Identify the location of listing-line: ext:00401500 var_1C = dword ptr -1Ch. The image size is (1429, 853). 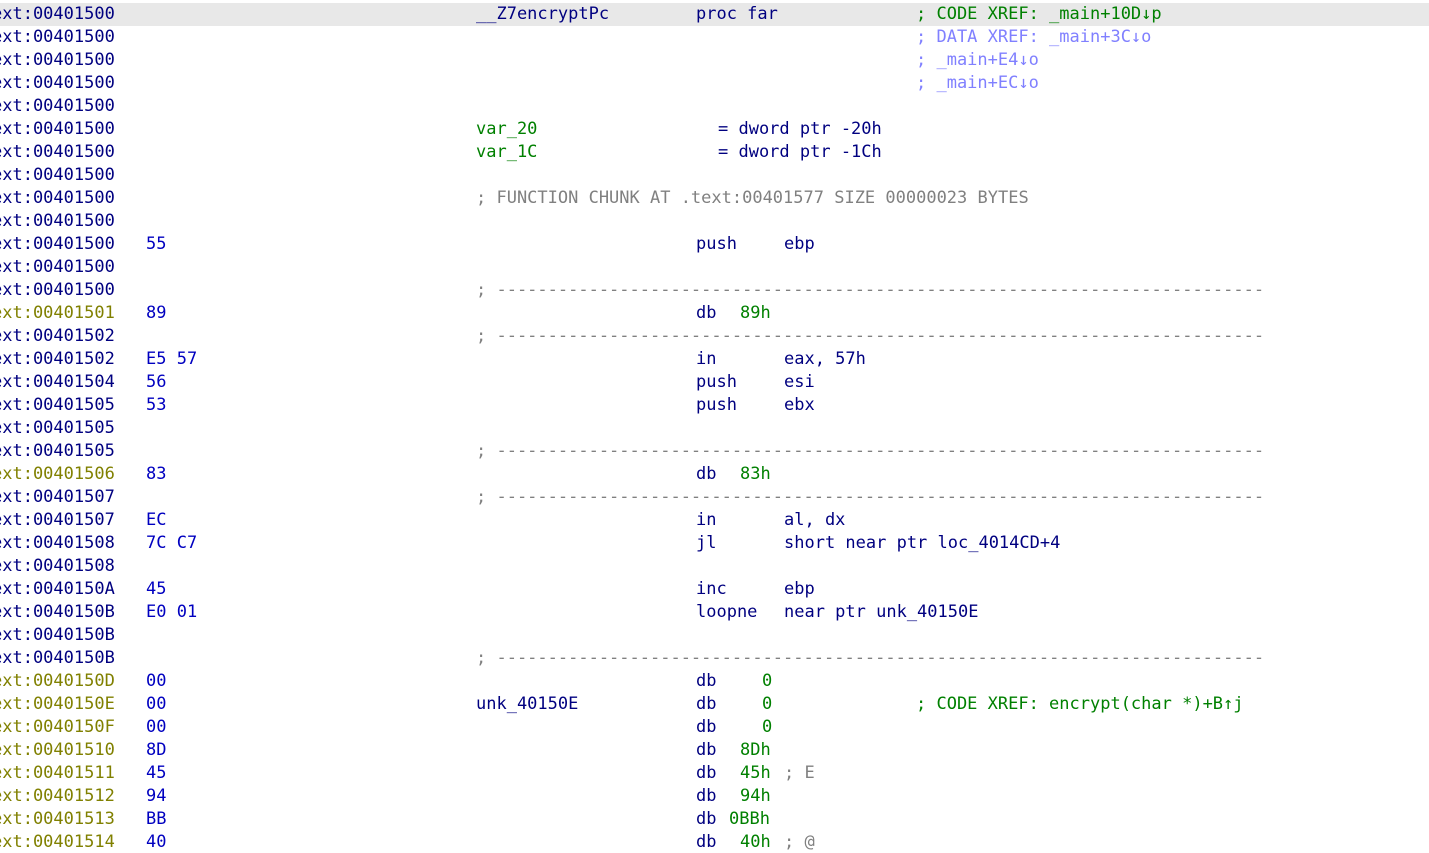
(714, 152).